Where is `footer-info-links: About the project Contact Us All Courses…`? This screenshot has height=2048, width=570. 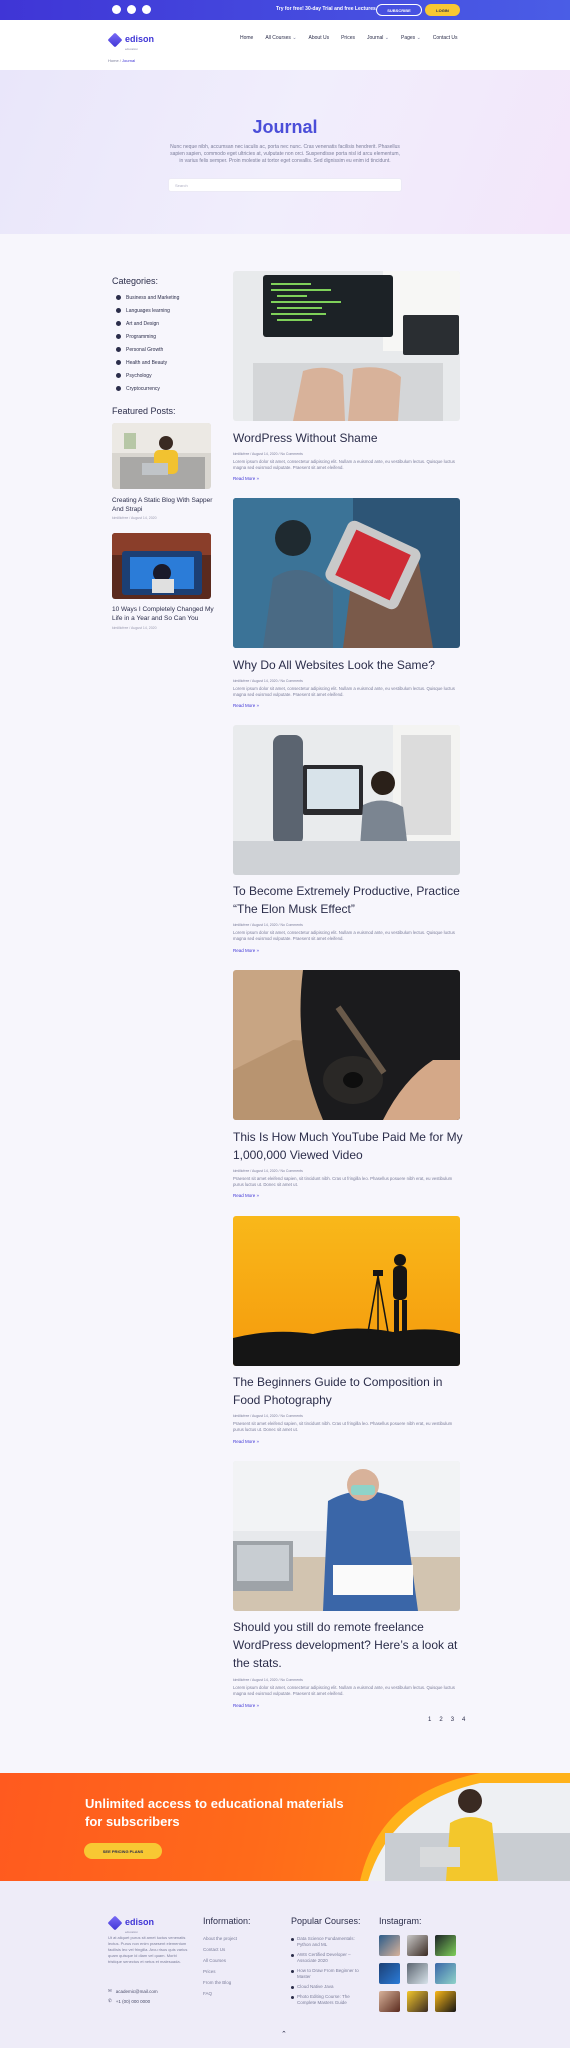
footer-info-links: About the project Contact Us All Courses… is located at coordinates (220, 1969).